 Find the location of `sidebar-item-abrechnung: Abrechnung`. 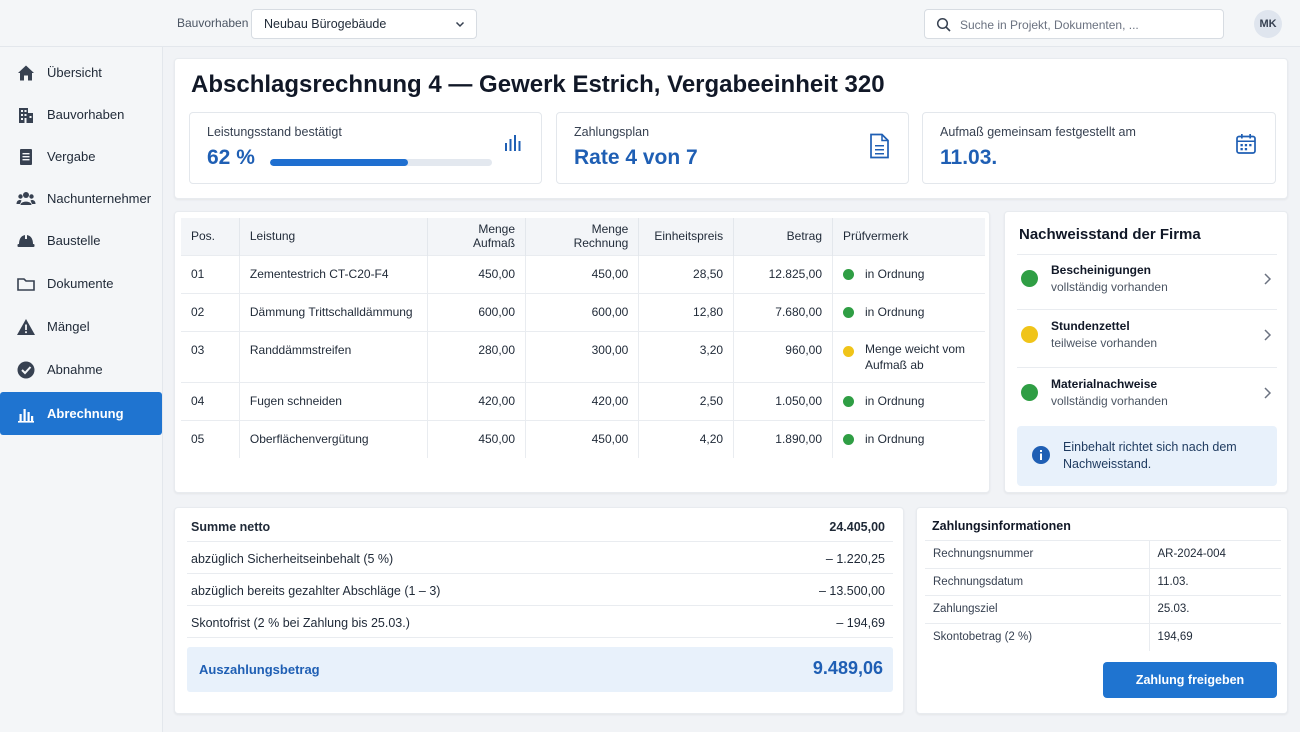

sidebar-item-abrechnung: Abrechnung is located at coordinates (81, 413).